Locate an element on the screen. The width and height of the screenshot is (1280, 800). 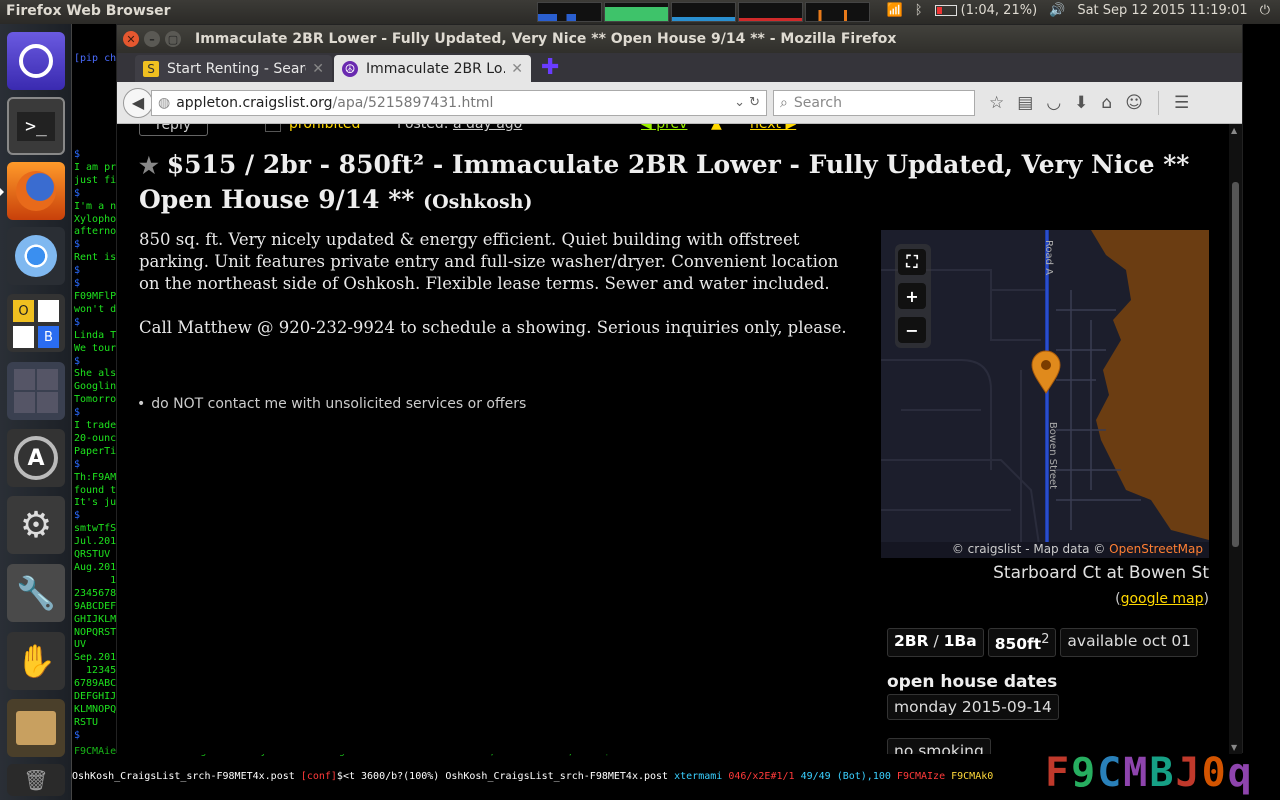
workspace-switcher-icon is located at coordinates (36, 391).